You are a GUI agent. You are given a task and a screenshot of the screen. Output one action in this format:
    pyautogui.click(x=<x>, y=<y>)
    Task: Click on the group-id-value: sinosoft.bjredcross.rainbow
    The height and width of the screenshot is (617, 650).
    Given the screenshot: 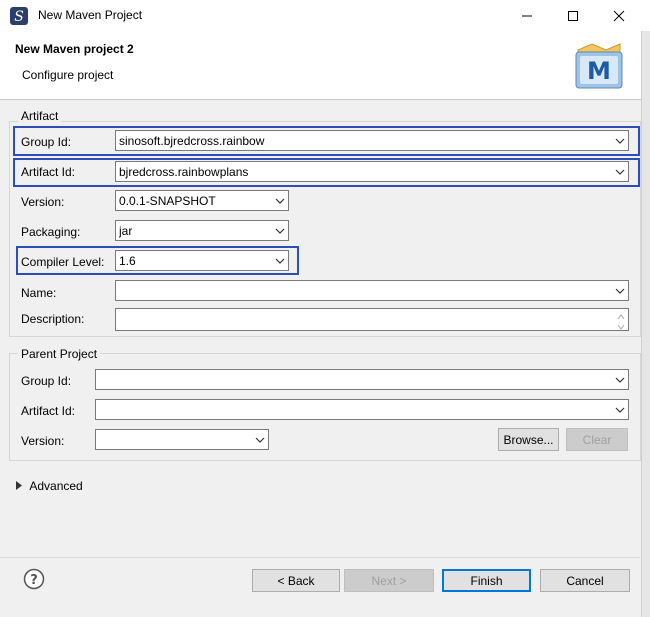 What is the action you would take?
    pyautogui.click(x=192, y=140)
    